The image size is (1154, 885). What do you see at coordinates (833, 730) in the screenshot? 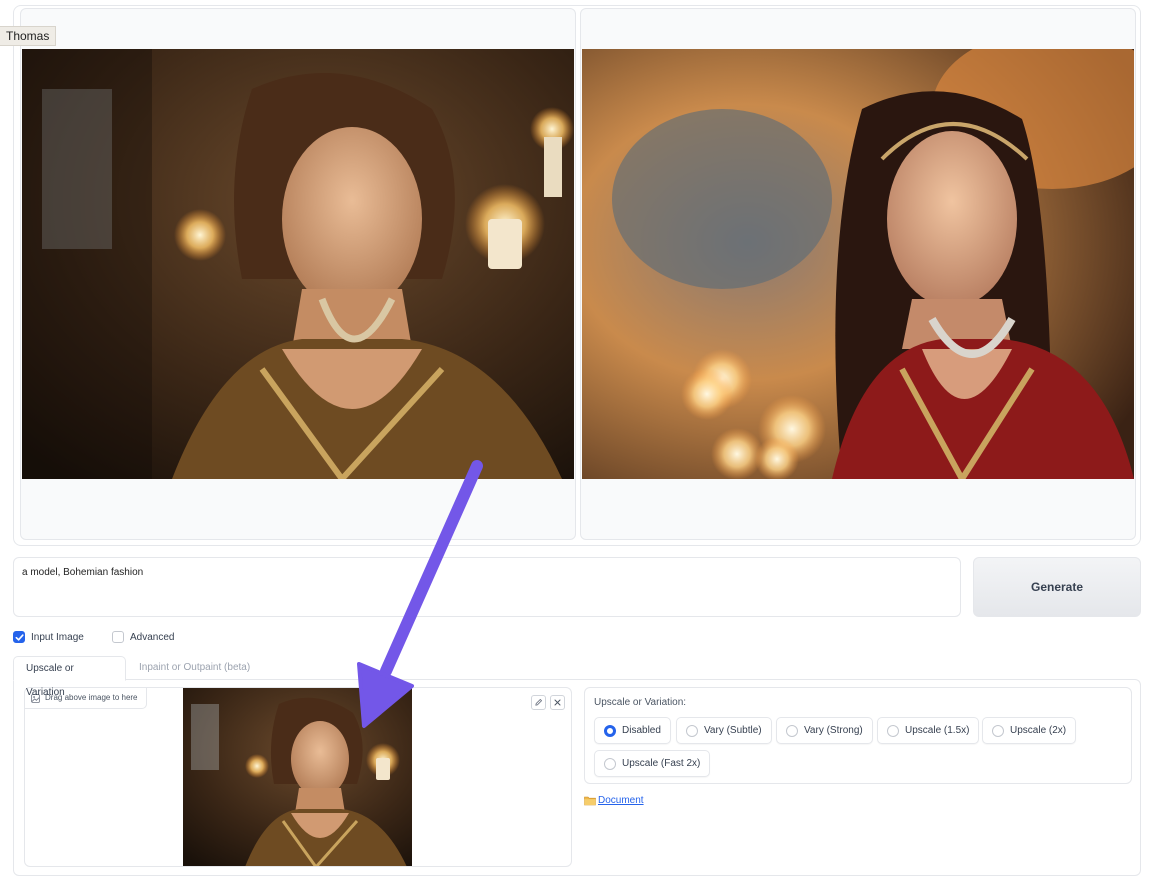
I see `radio-label: Vary (Strong)` at bounding box center [833, 730].